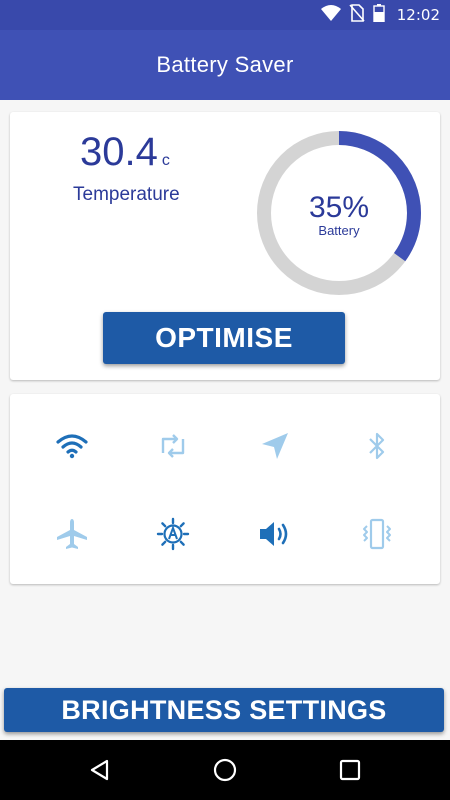 The width and height of the screenshot is (450, 800). What do you see at coordinates (339, 207) in the screenshot?
I see `battery-percent: 35%` at bounding box center [339, 207].